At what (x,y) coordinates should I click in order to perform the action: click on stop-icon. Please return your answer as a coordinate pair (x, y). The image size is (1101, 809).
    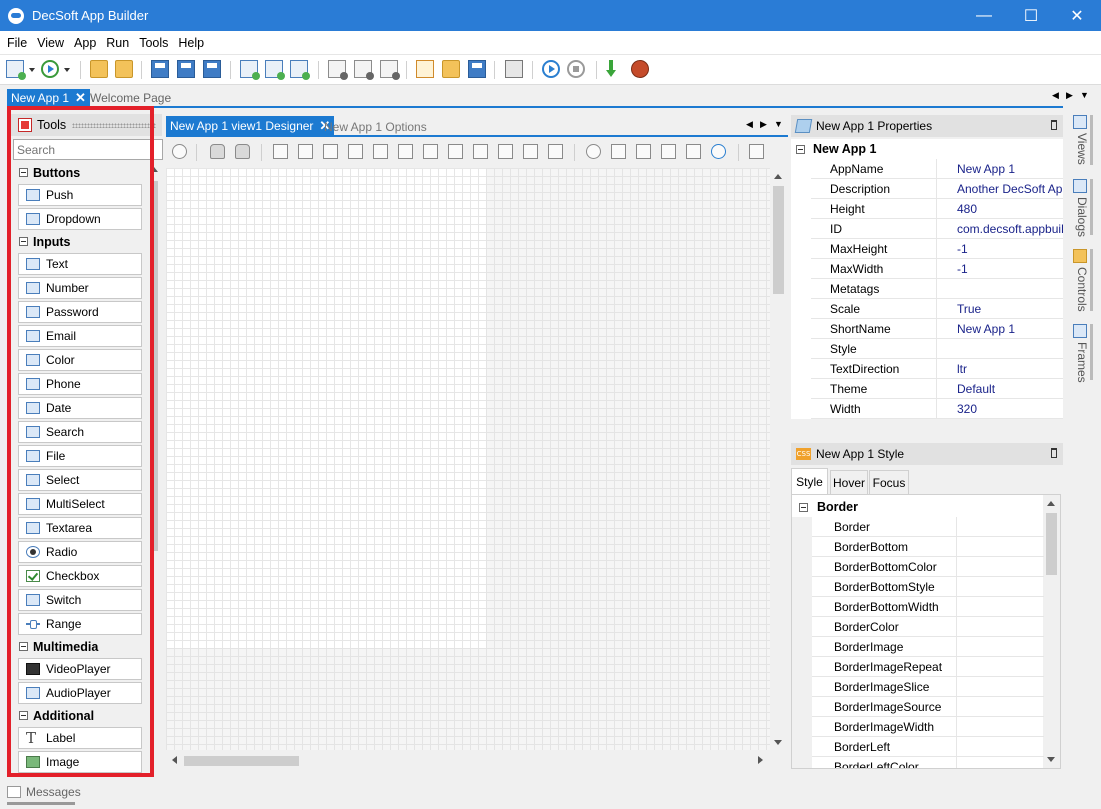
    Looking at the image, I should click on (576, 69).